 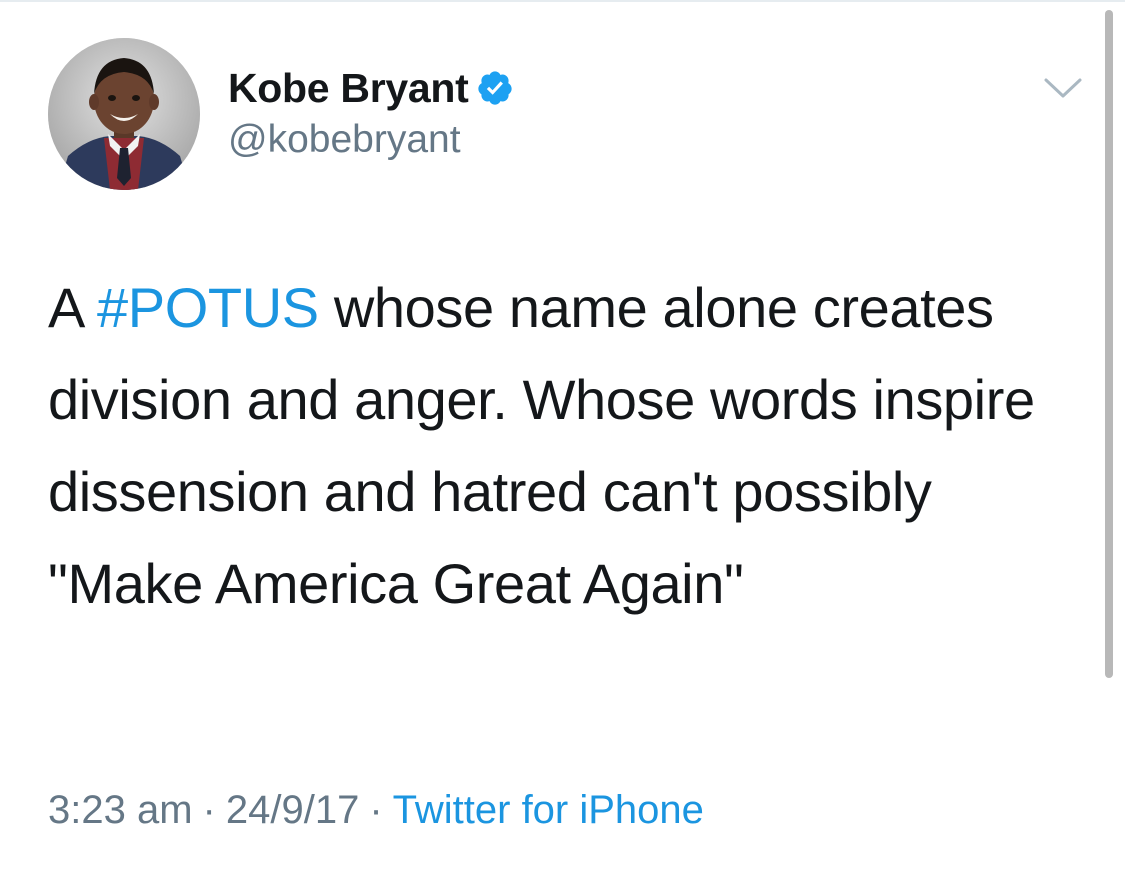 What do you see at coordinates (562, 1) in the screenshot?
I see `divider` at bounding box center [562, 1].